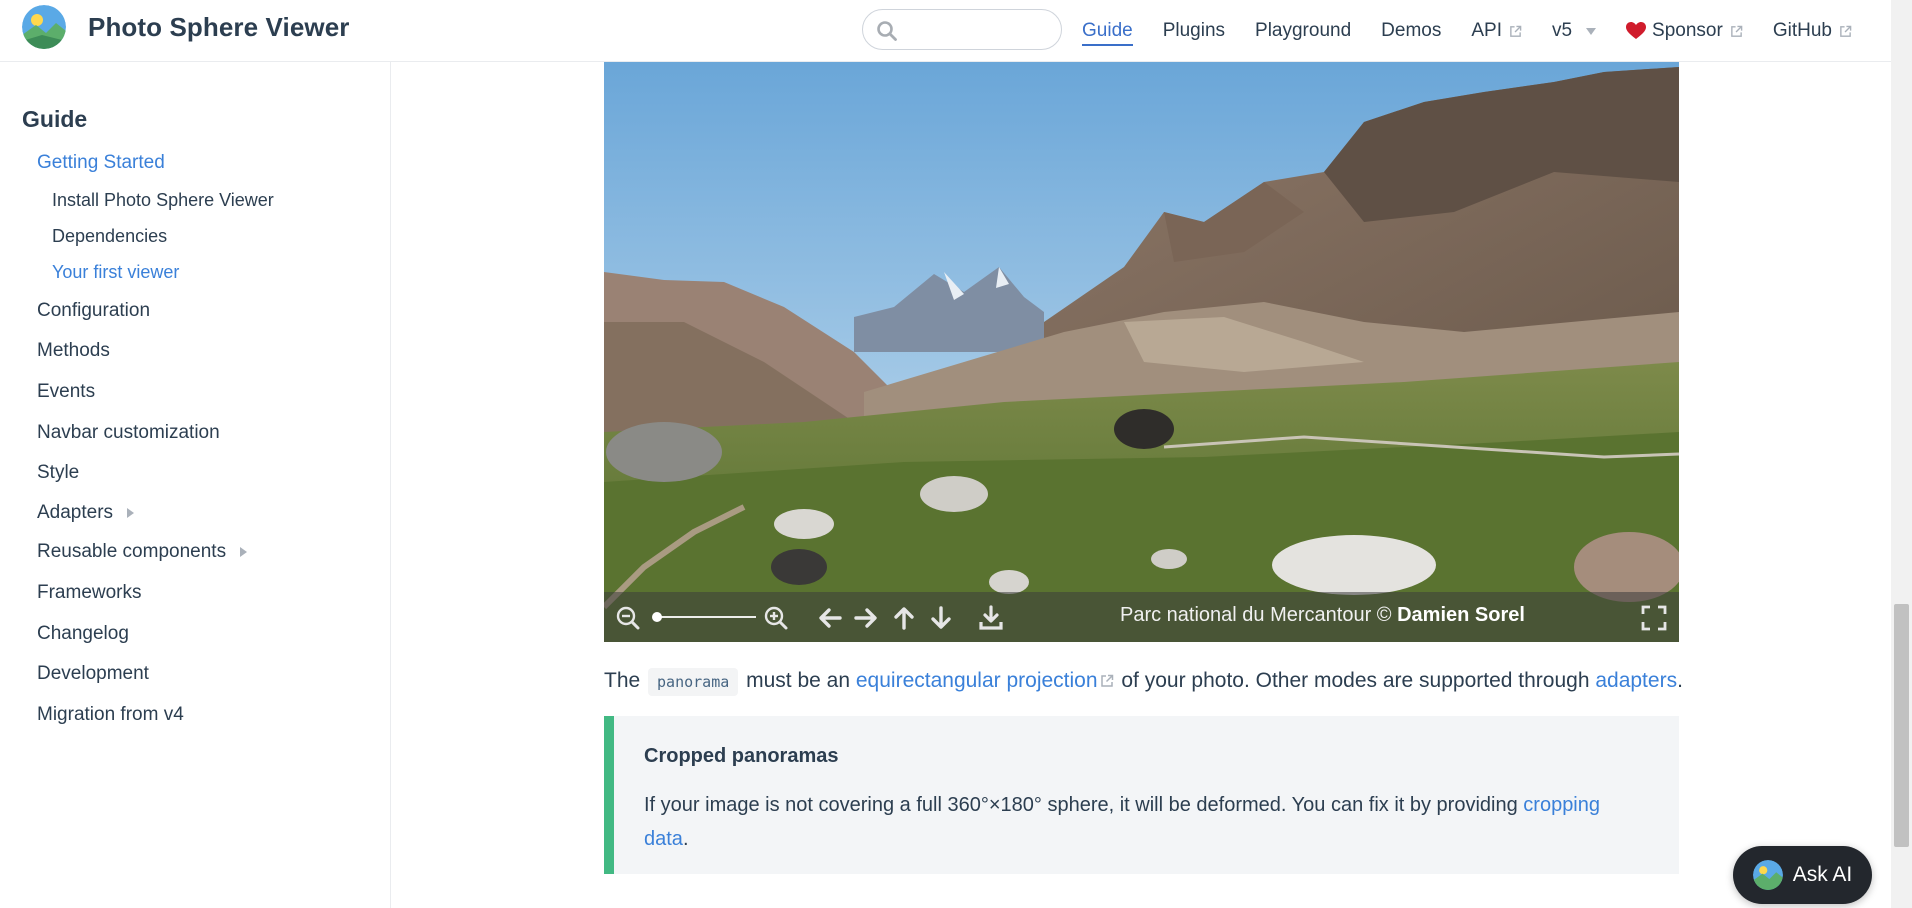 The image size is (1912, 908). Describe the element at coordinates (706, 617) in the screenshot. I see `zoom-slider-track` at that location.